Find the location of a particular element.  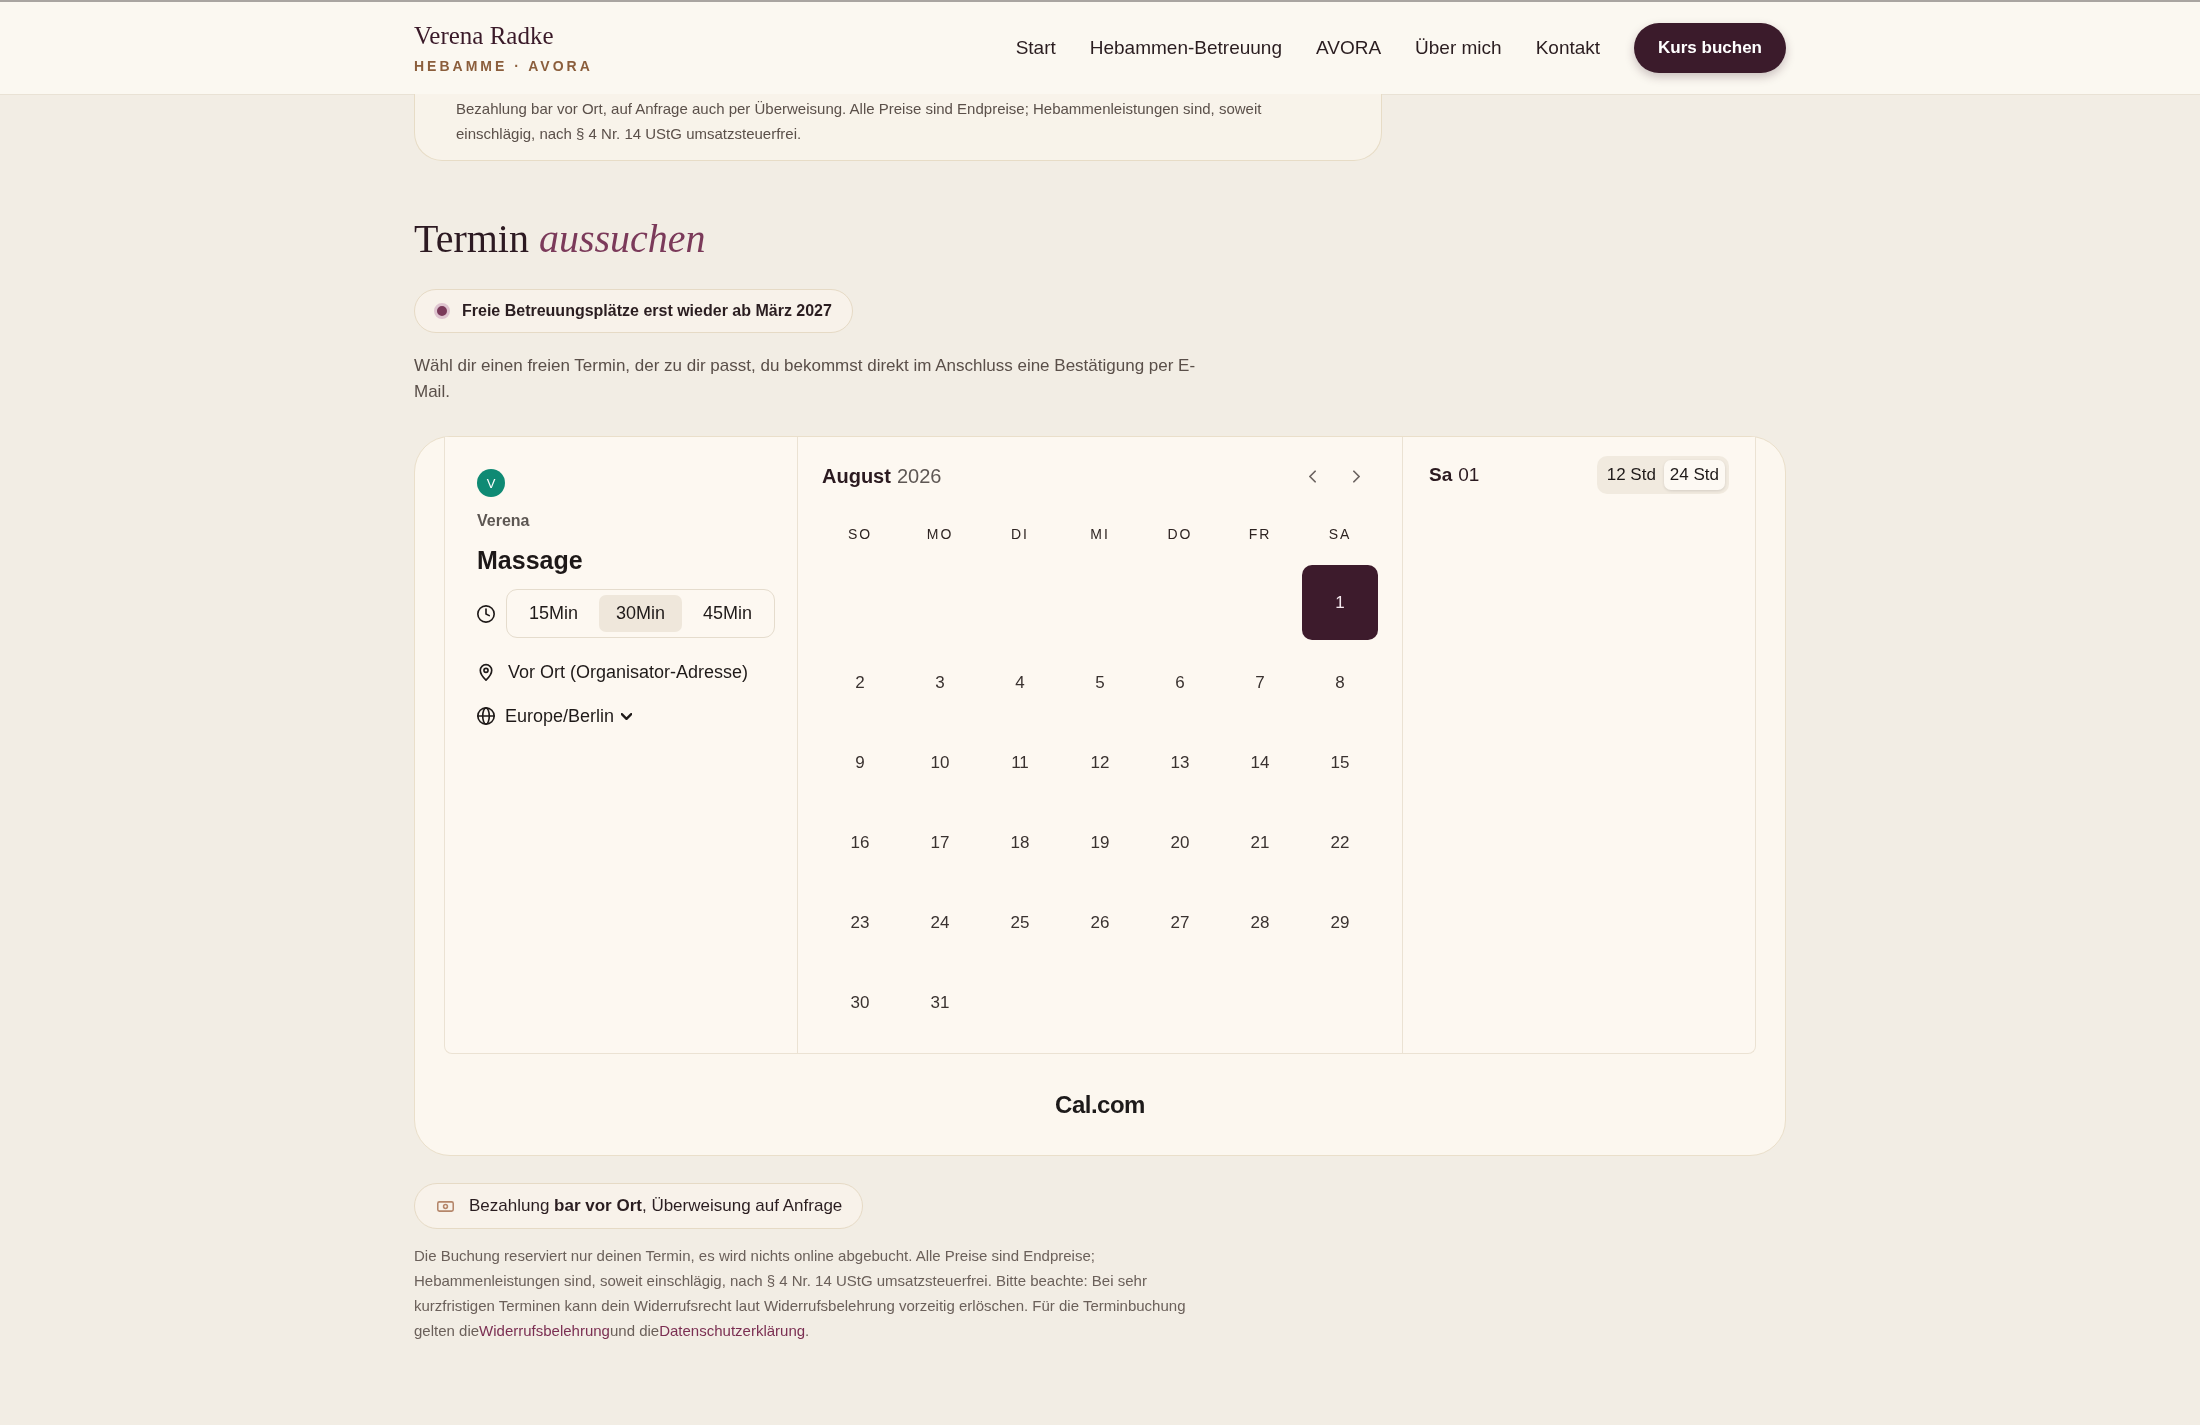

calendar-day: 16 is located at coordinates (860, 842).